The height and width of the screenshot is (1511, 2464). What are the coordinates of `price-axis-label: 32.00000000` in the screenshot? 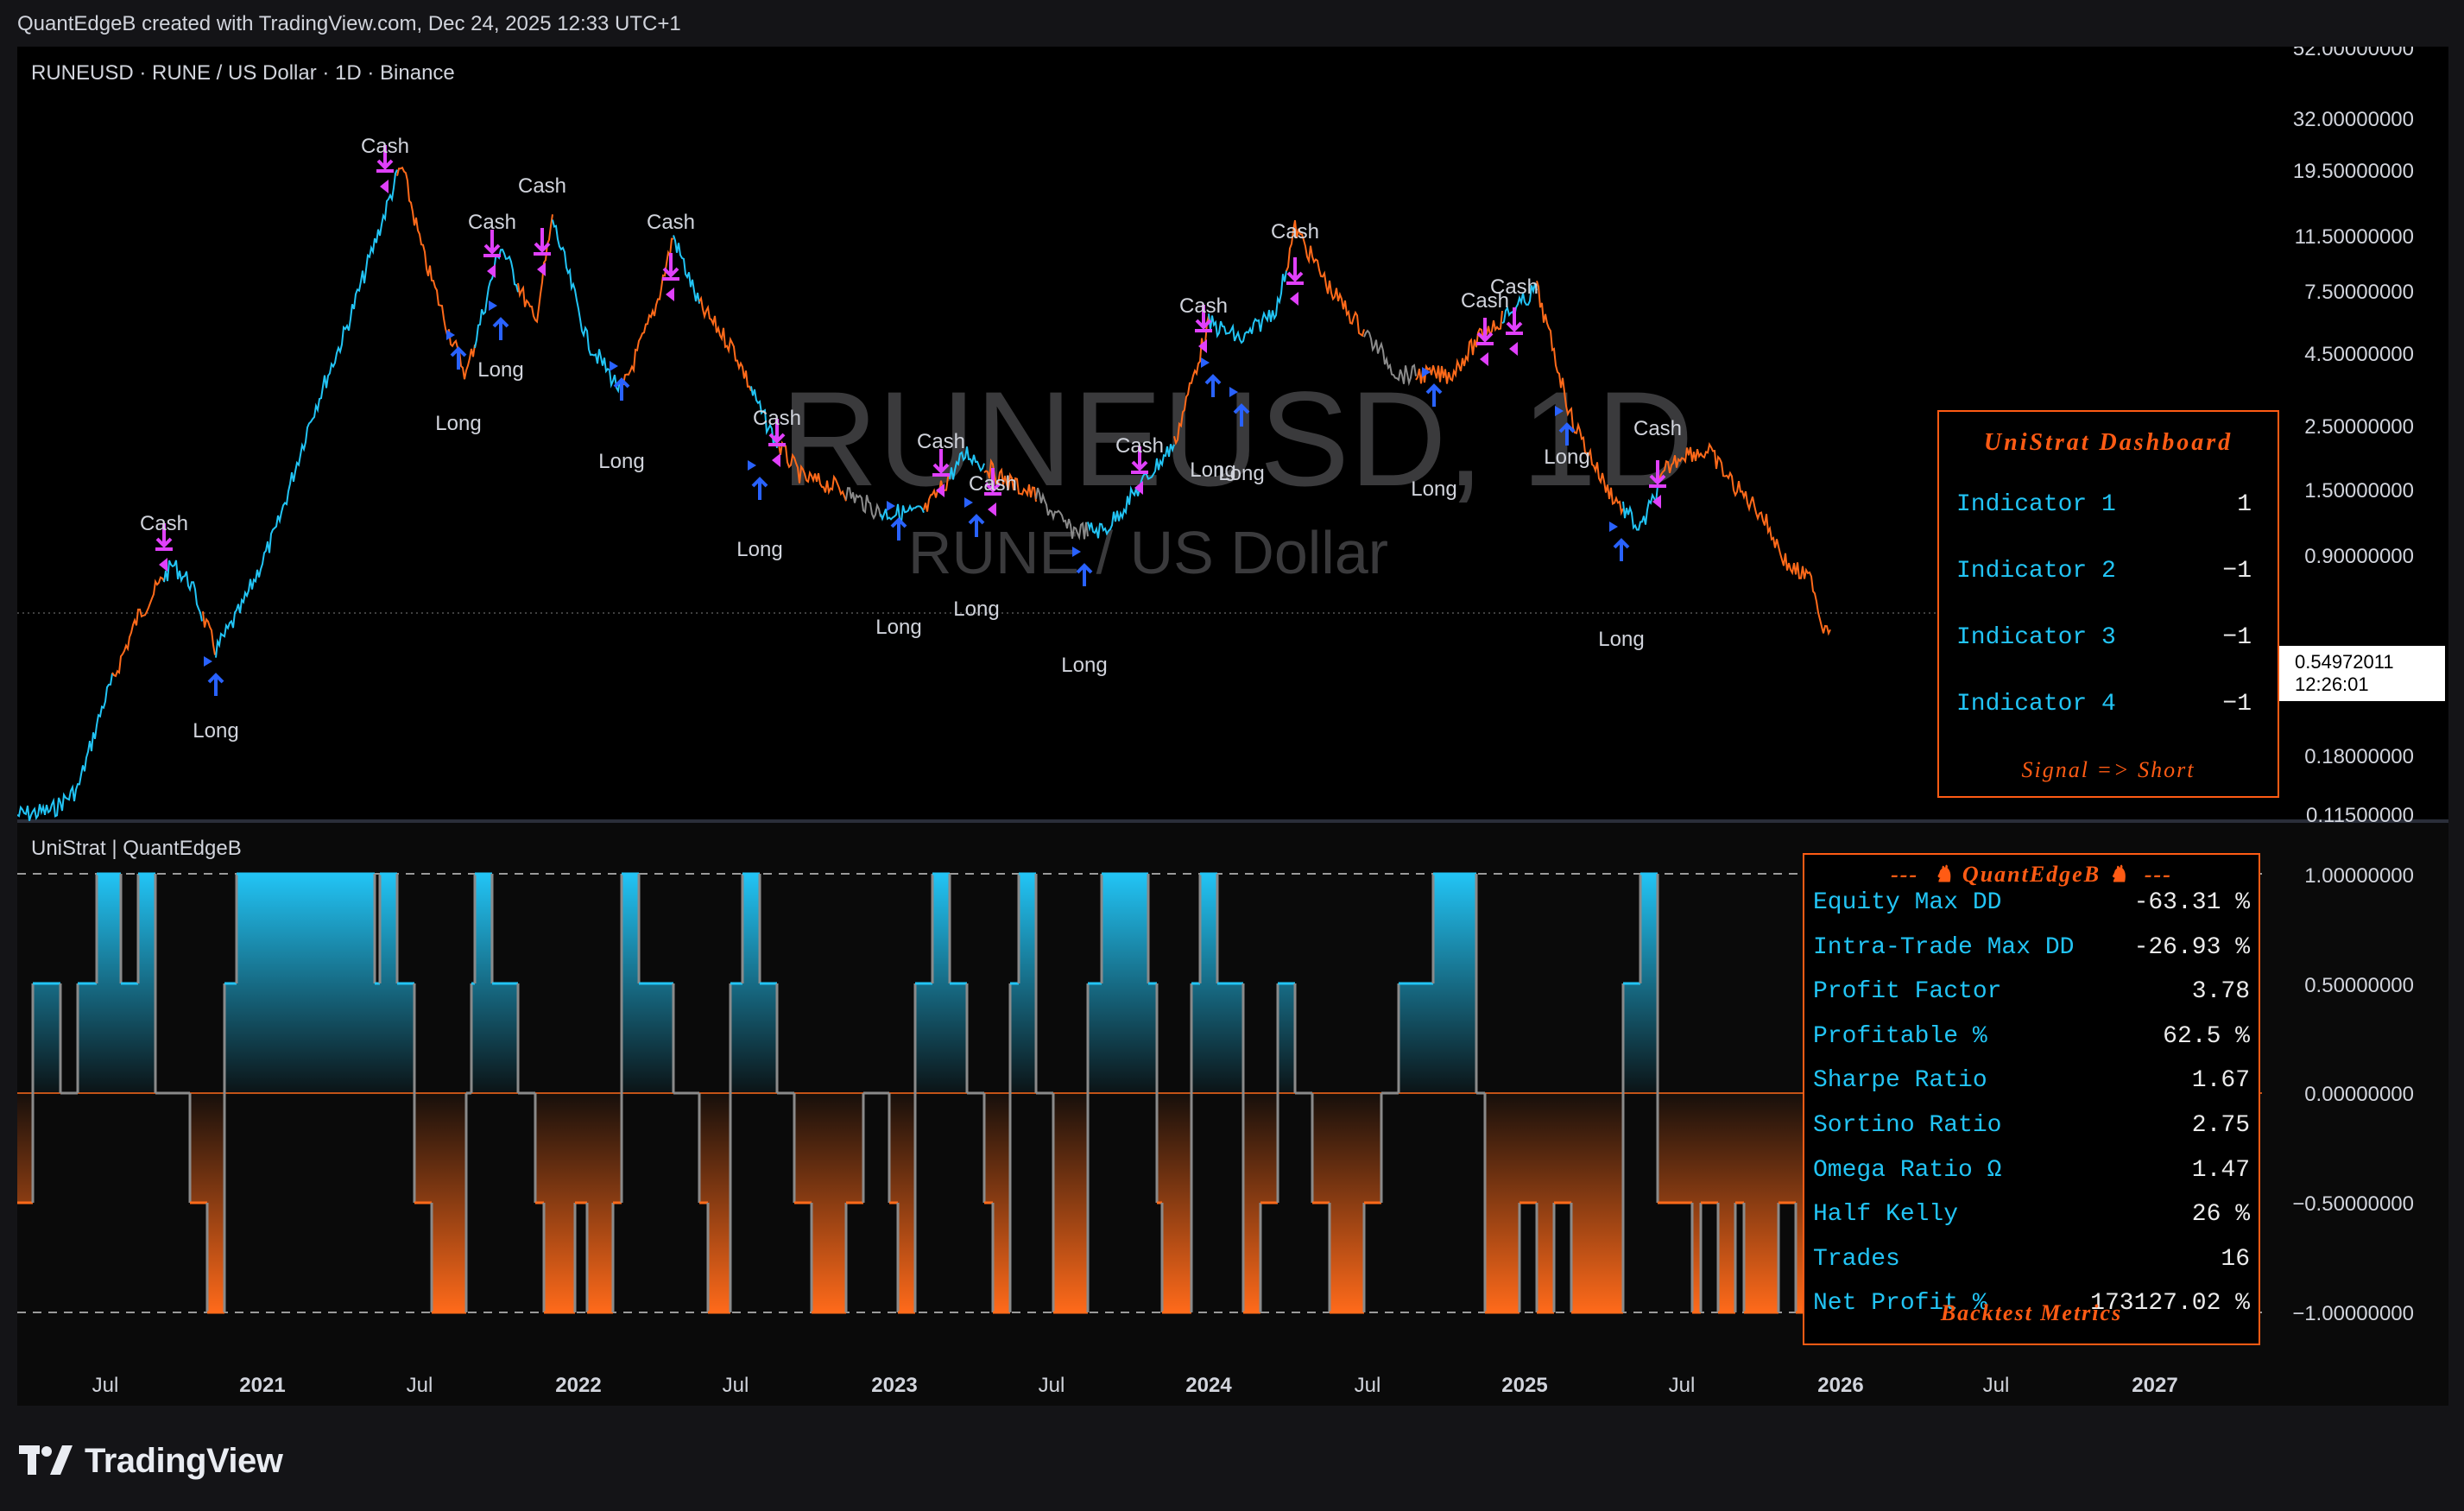 It's located at (2353, 119).